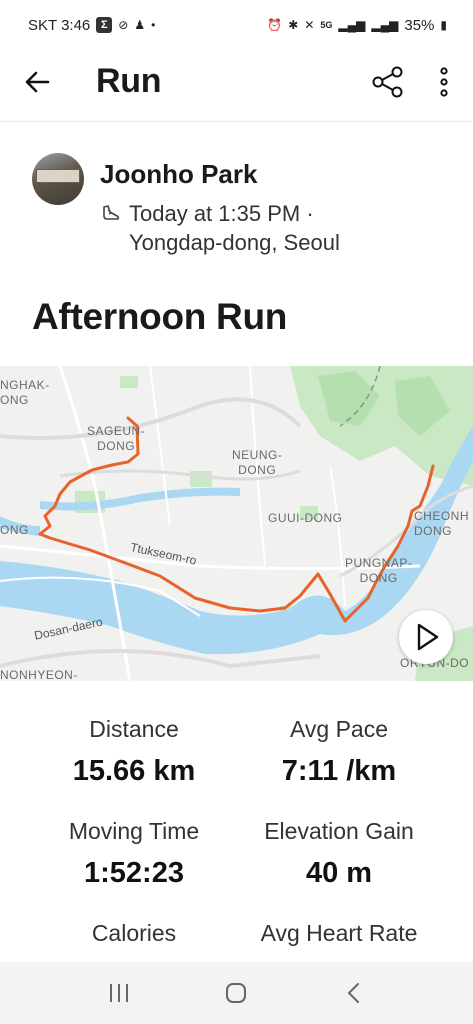 The width and height of the screenshot is (473, 1024). What do you see at coordinates (14, 530) in the screenshot?
I see `map-label-ong: ONG` at bounding box center [14, 530].